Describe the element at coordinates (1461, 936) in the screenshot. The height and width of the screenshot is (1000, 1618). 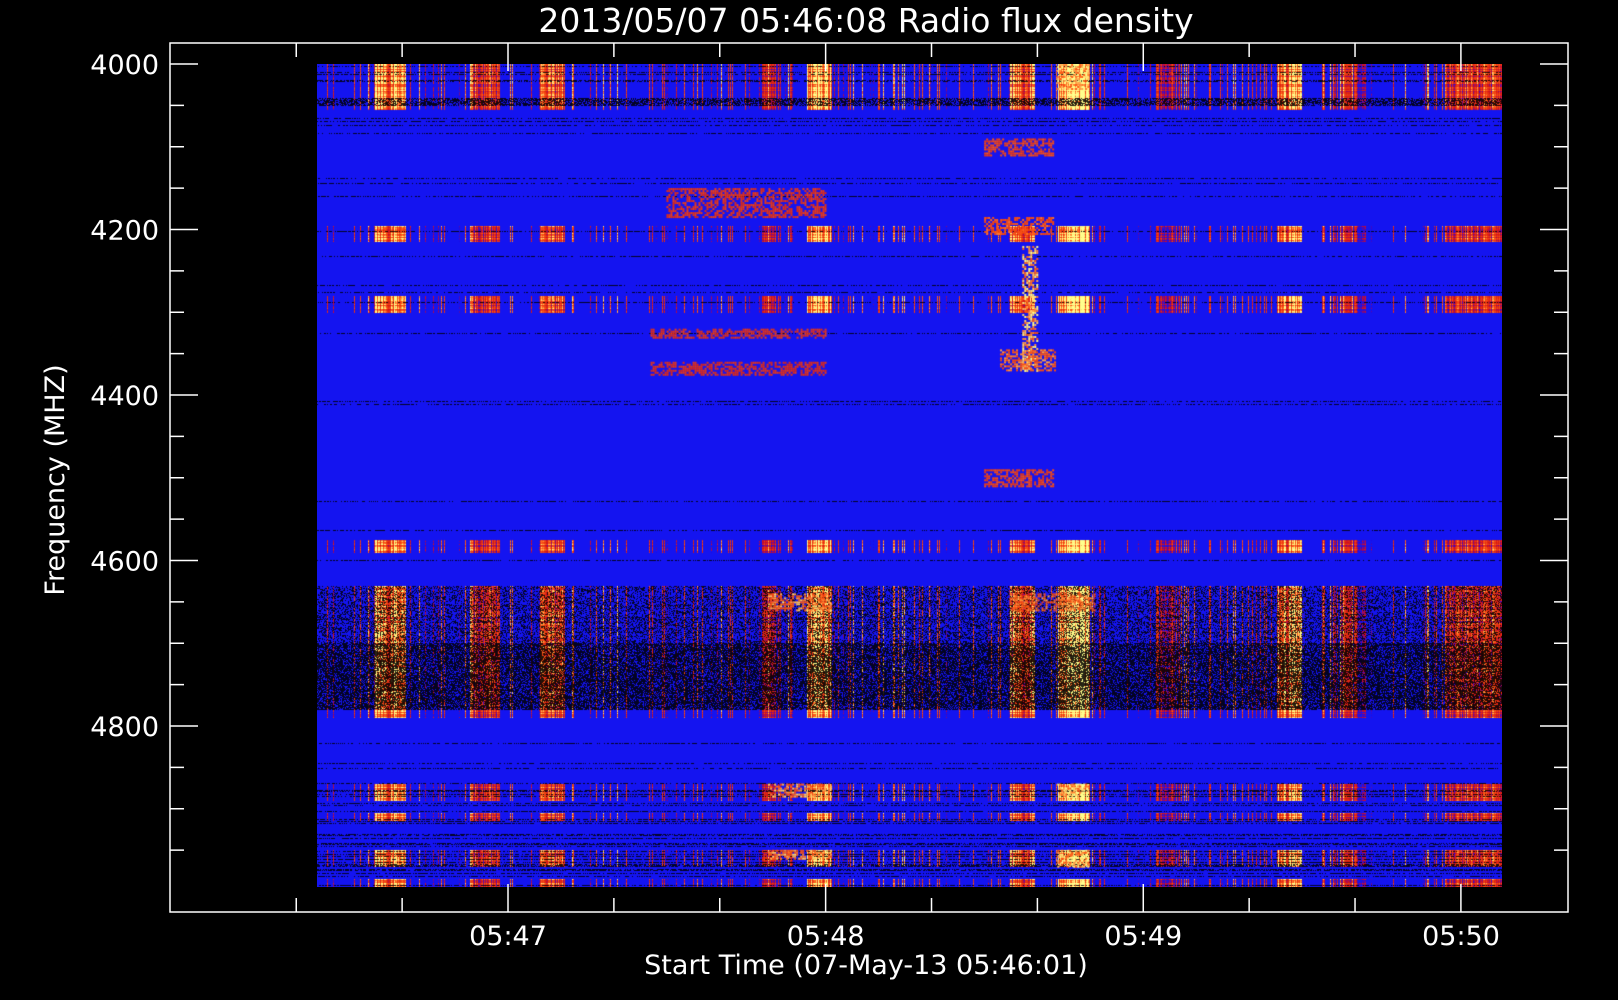
I see `x-tick-label: 05:50` at that location.